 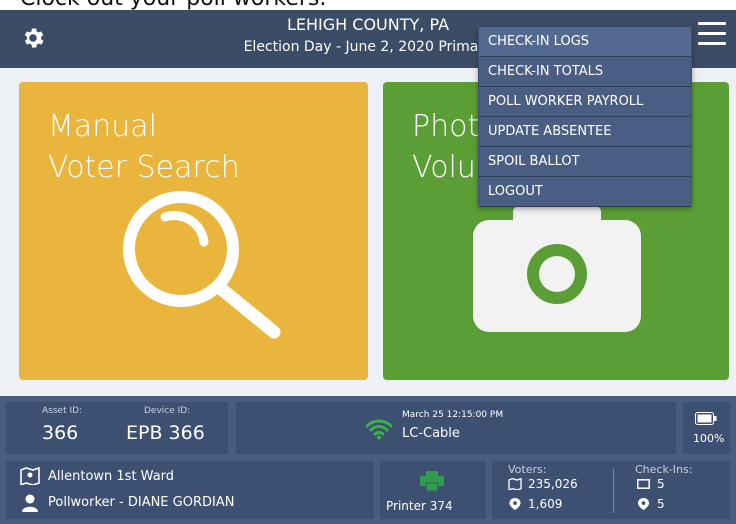 I want to click on asset-id-label: Asset ID:, so click(x=62, y=411).